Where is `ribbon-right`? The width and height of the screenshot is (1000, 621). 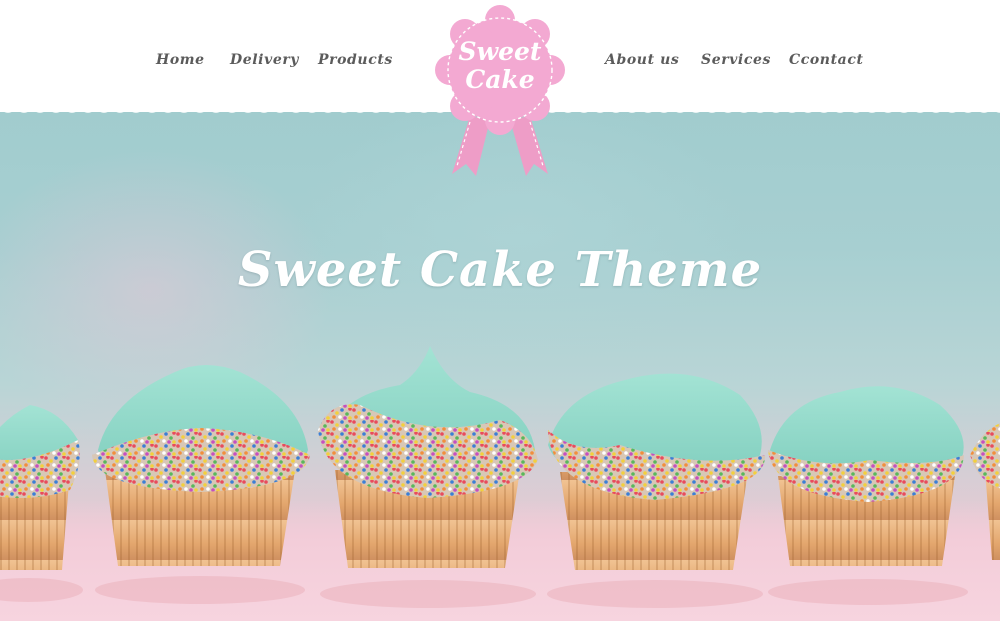 ribbon-right is located at coordinates (529, 146).